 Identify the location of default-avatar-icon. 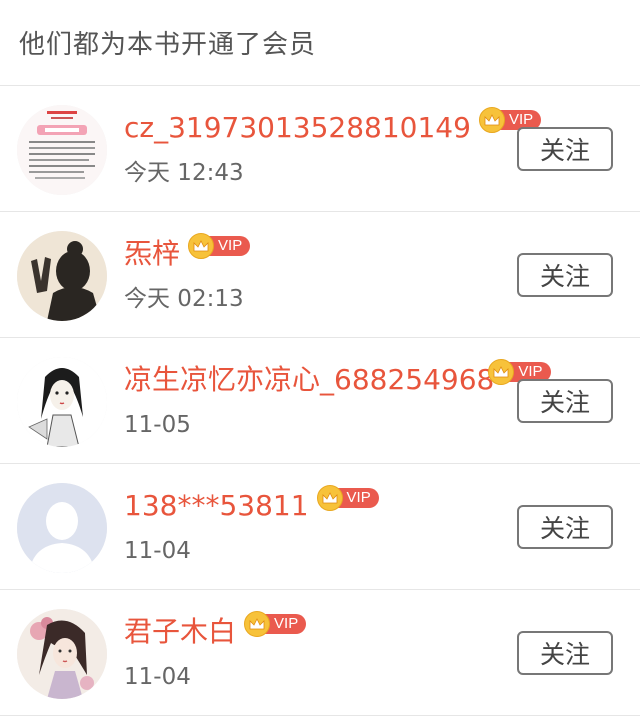
(62, 528).